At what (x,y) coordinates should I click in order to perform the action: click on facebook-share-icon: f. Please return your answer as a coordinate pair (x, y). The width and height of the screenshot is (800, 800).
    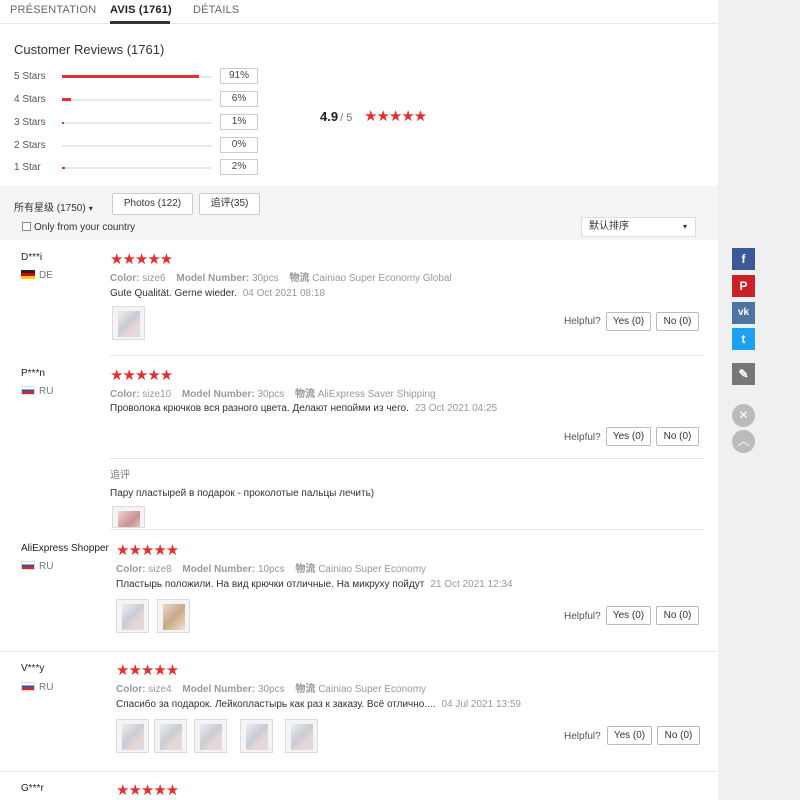
    Looking at the image, I should click on (743, 259).